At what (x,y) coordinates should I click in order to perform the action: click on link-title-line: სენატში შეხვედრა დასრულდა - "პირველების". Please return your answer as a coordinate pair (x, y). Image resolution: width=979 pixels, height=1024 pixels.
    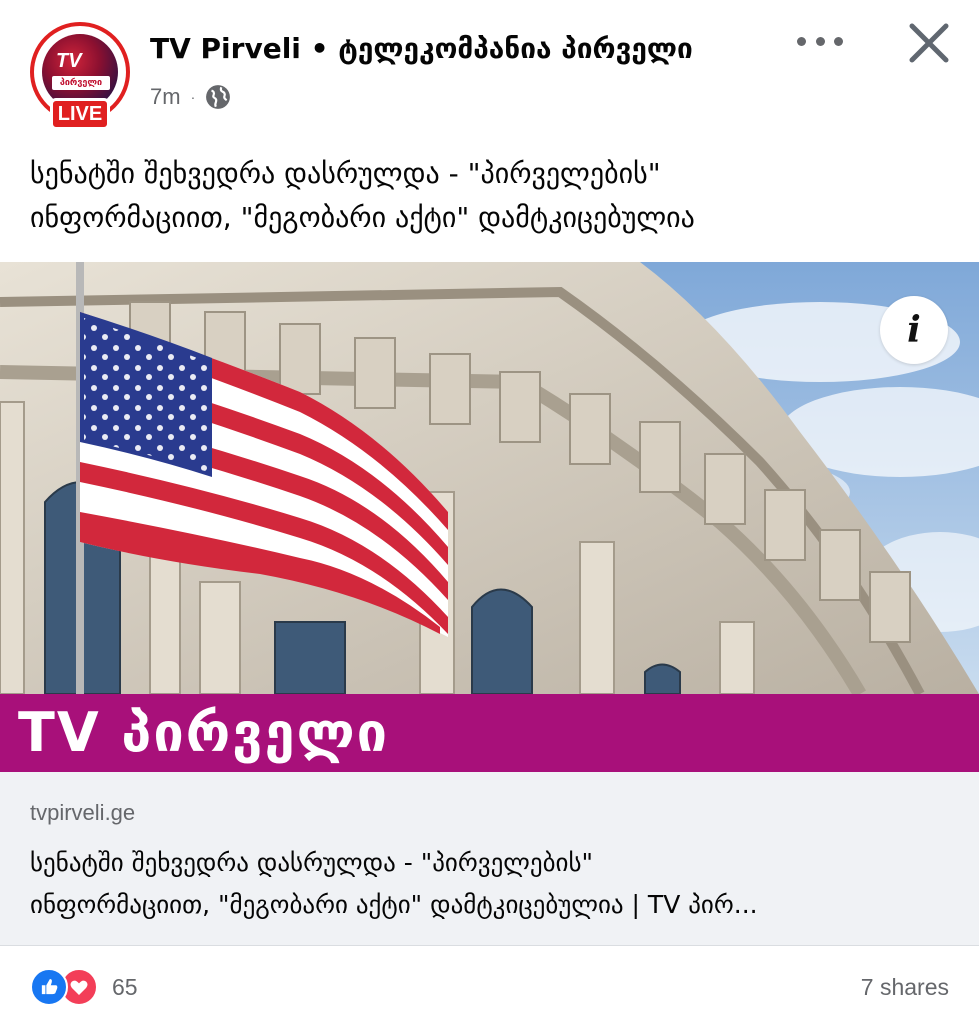
    Looking at the image, I should click on (312, 862).